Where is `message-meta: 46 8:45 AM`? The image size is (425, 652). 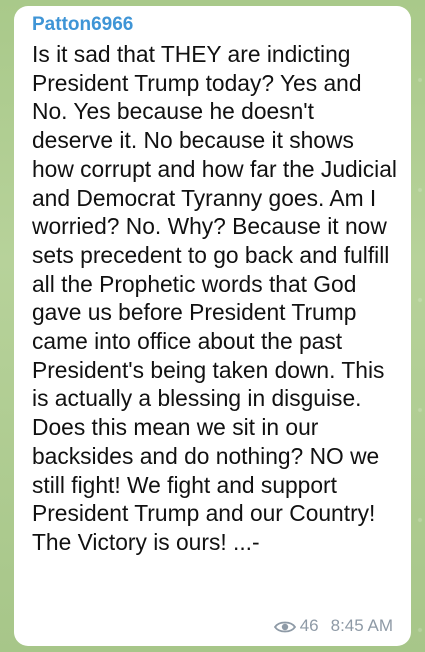 message-meta: 46 8:45 AM is located at coordinates (333, 626).